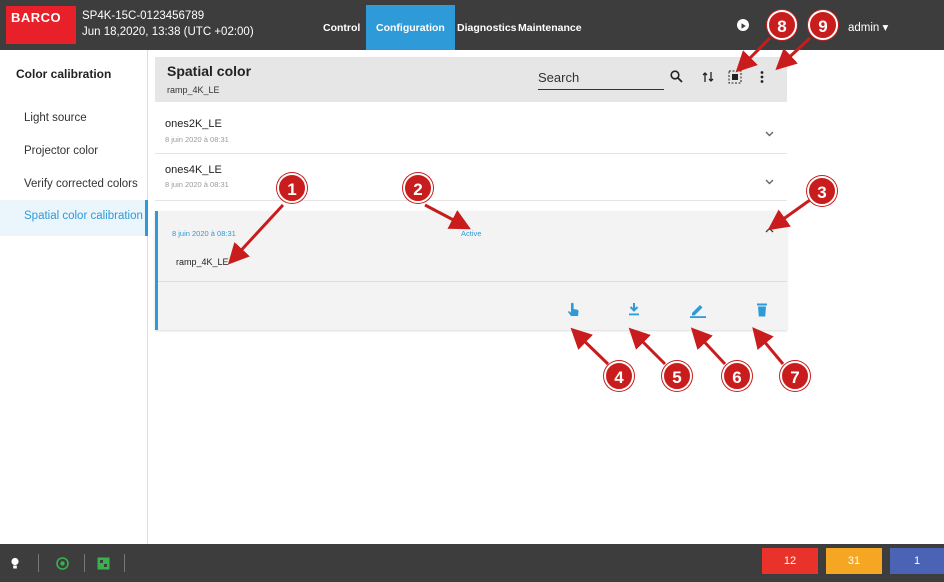  What do you see at coordinates (74, 120) in the screenshot?
I see `sidebar-item-light-source: Light source` at bounding box center [74, 120].